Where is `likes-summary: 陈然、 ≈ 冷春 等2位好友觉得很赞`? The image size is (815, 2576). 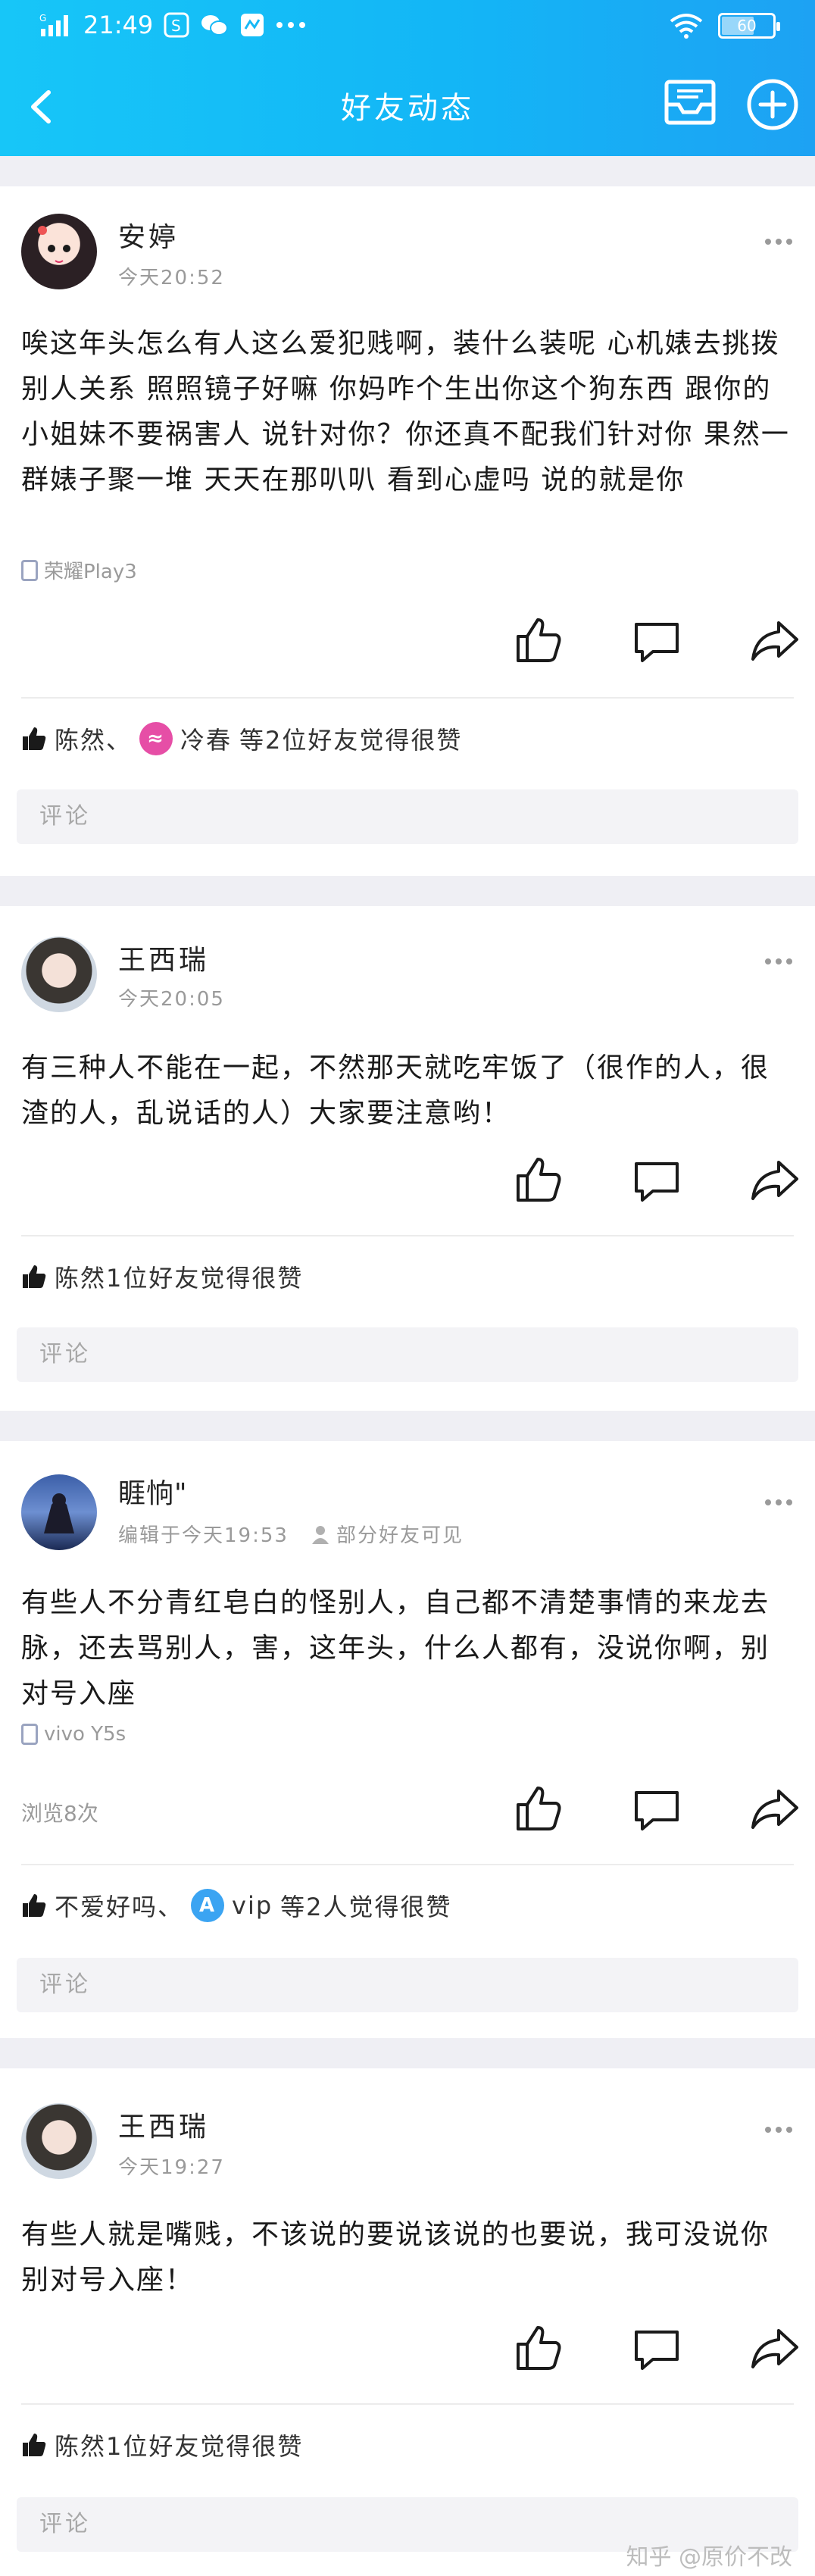
likes-summary: 陈然、 ≈ 冷春 等2位好友觉得很赞 is located at coordinates (241, 739).